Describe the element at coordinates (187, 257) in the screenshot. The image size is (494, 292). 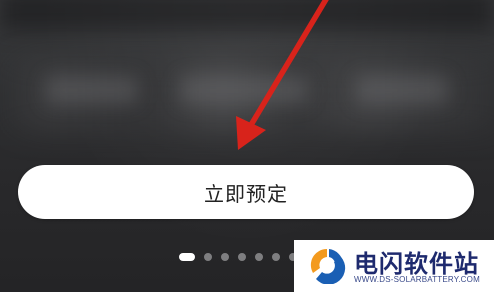
I see `pager-dot-active` at that location.